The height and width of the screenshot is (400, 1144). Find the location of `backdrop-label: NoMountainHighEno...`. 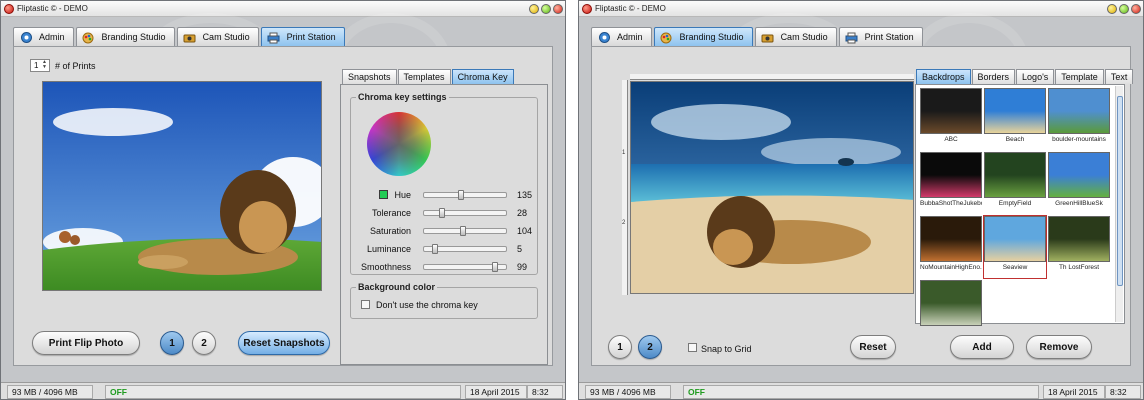

backdrop-label: NoMountainHighEno... is located at coordinates (951, 267).